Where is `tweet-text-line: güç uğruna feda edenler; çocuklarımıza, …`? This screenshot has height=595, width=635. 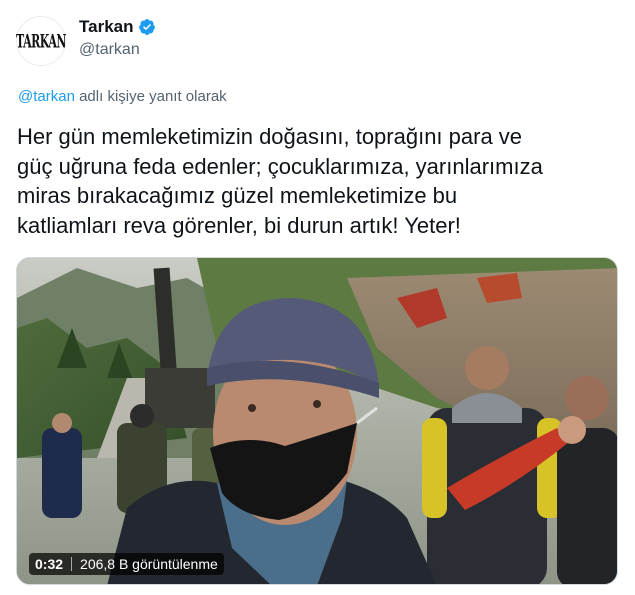
tweet-text-line: güç uğruna feda edenler; çocuklarımıza, … is located at coordinates (280, 166).